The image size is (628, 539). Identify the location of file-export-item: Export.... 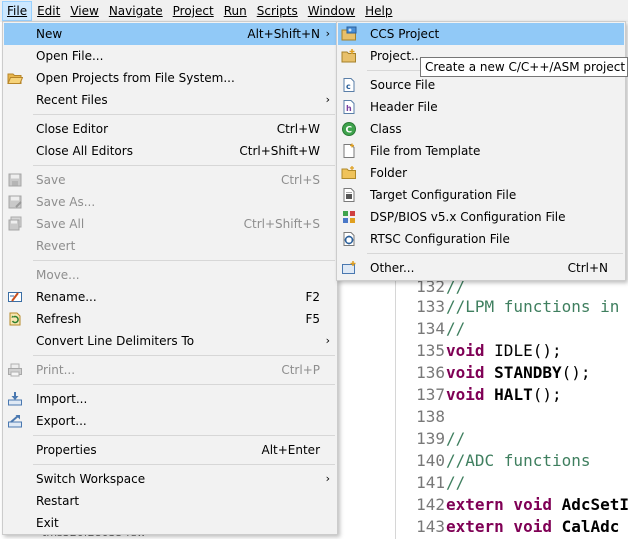
(170, 421).